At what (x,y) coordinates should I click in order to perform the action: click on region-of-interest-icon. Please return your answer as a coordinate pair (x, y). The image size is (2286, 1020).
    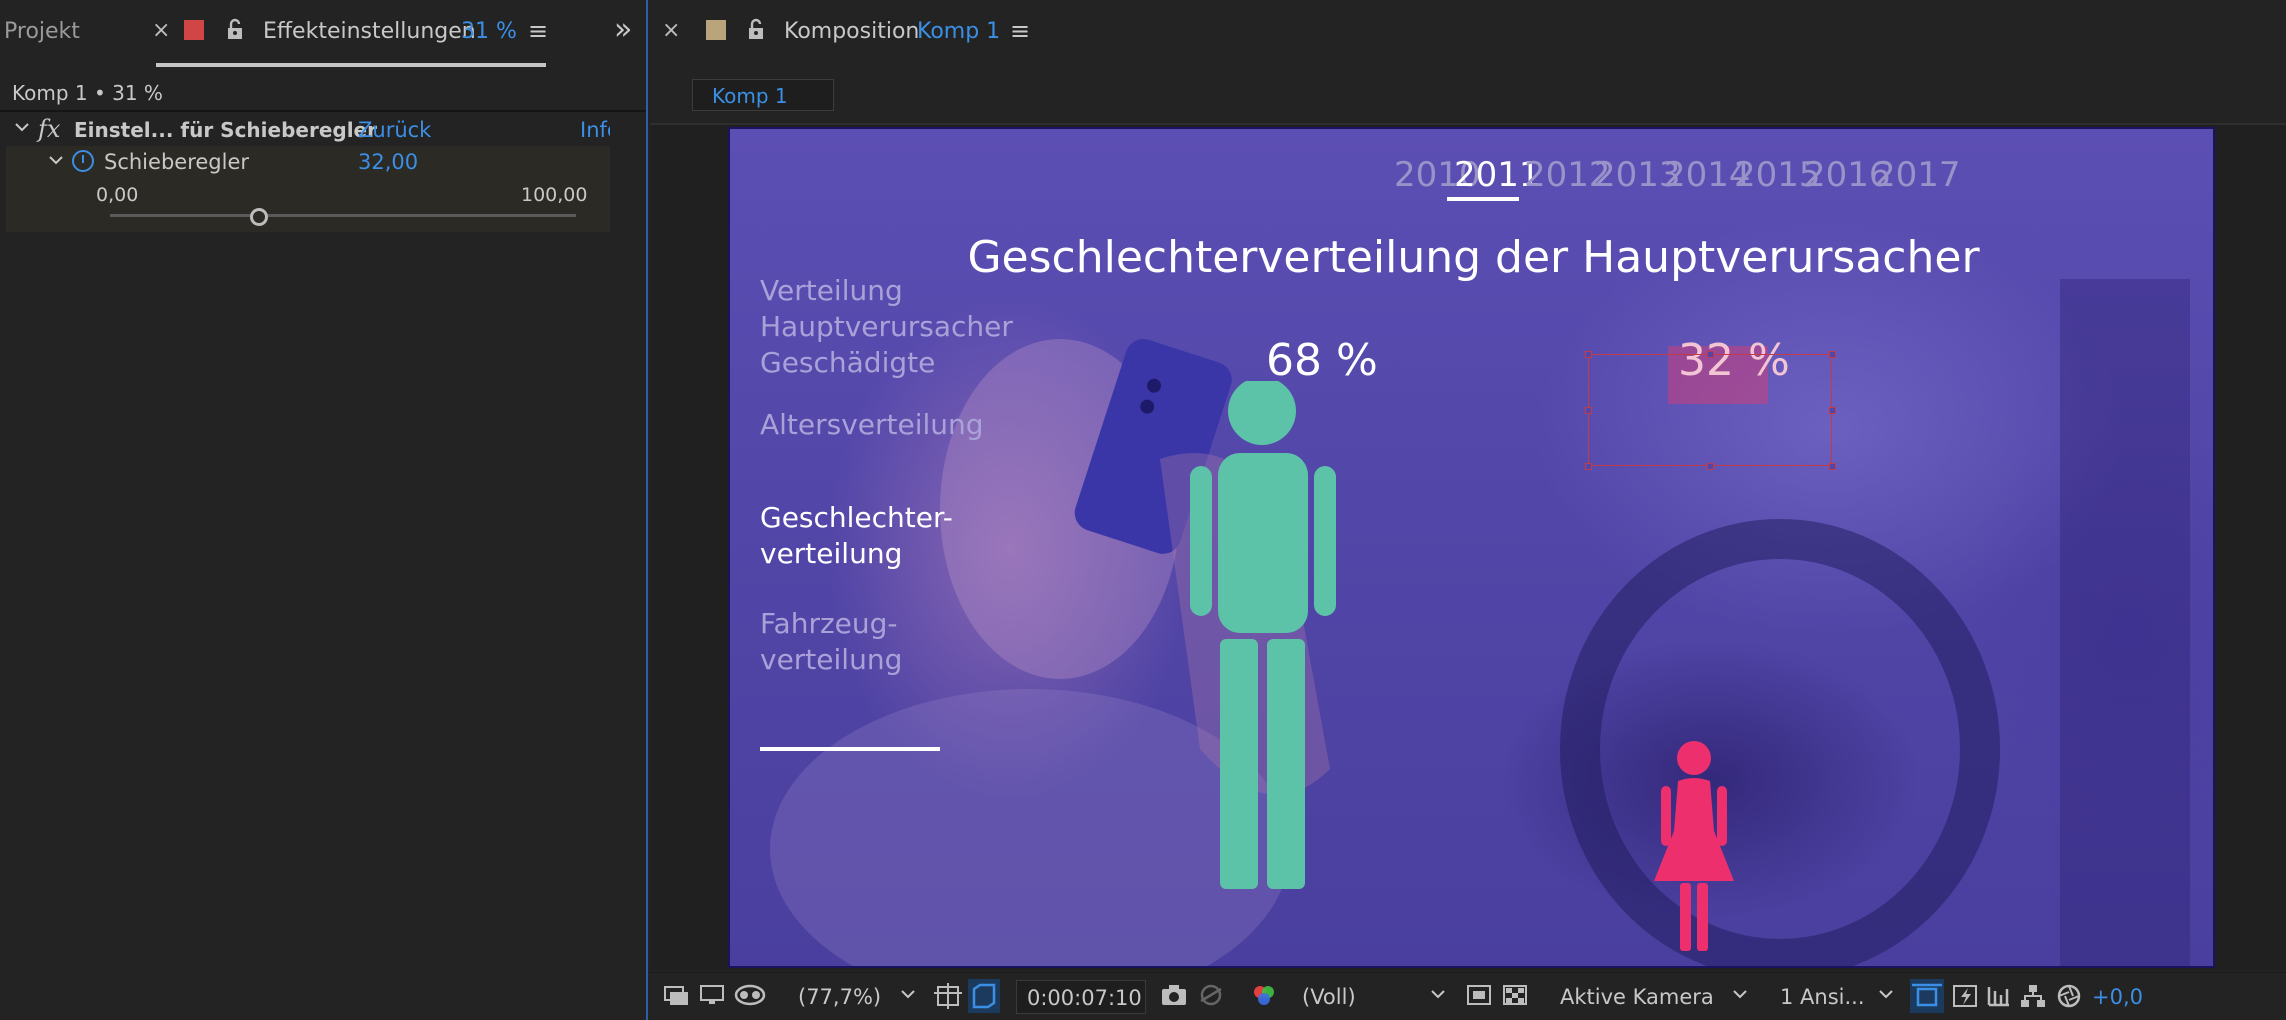
    Looking at the image, I should click on (984, 996).